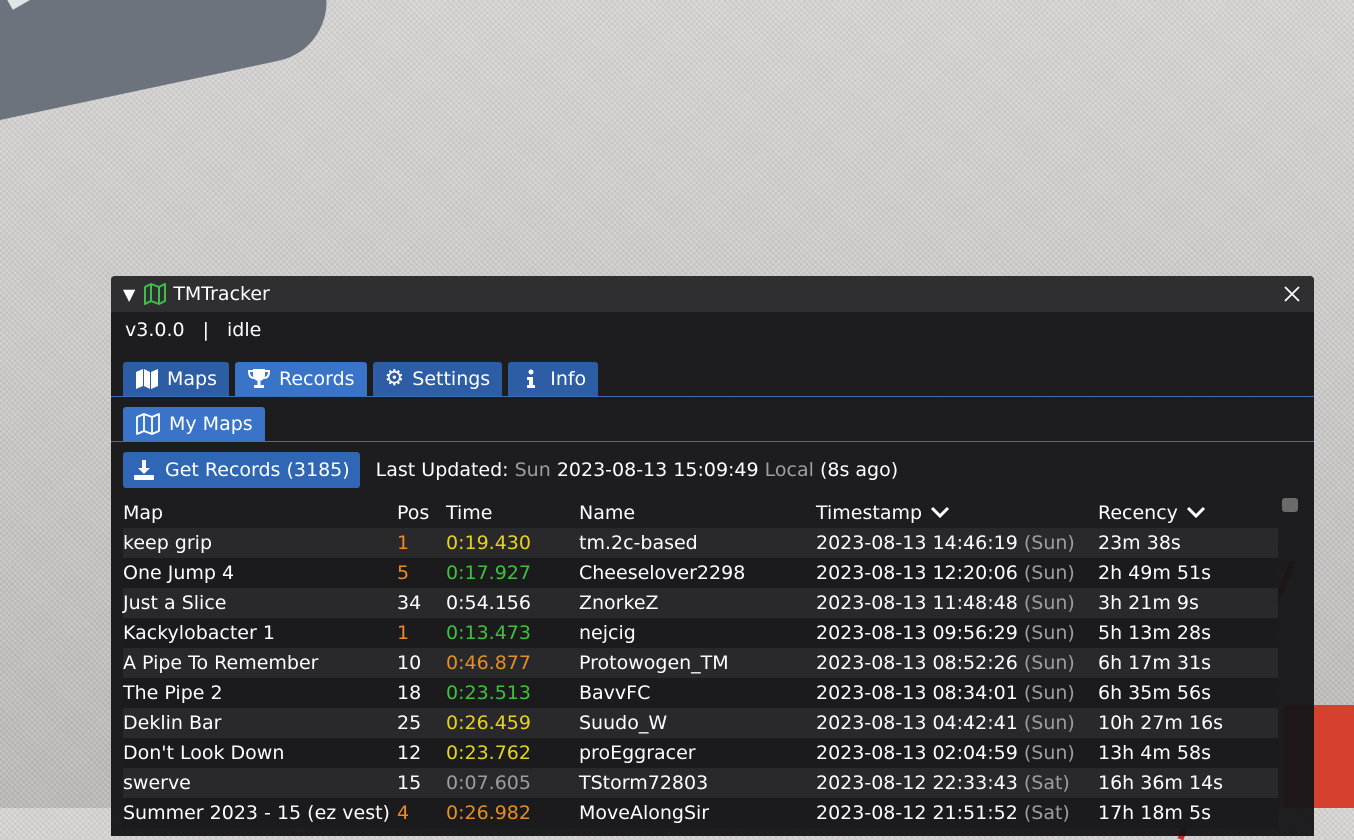 This screenshot has width=1354, height=840. I want to click on cell-timestamp: 2023-08-13 09:56:29 (Sun), so click(957, 633).